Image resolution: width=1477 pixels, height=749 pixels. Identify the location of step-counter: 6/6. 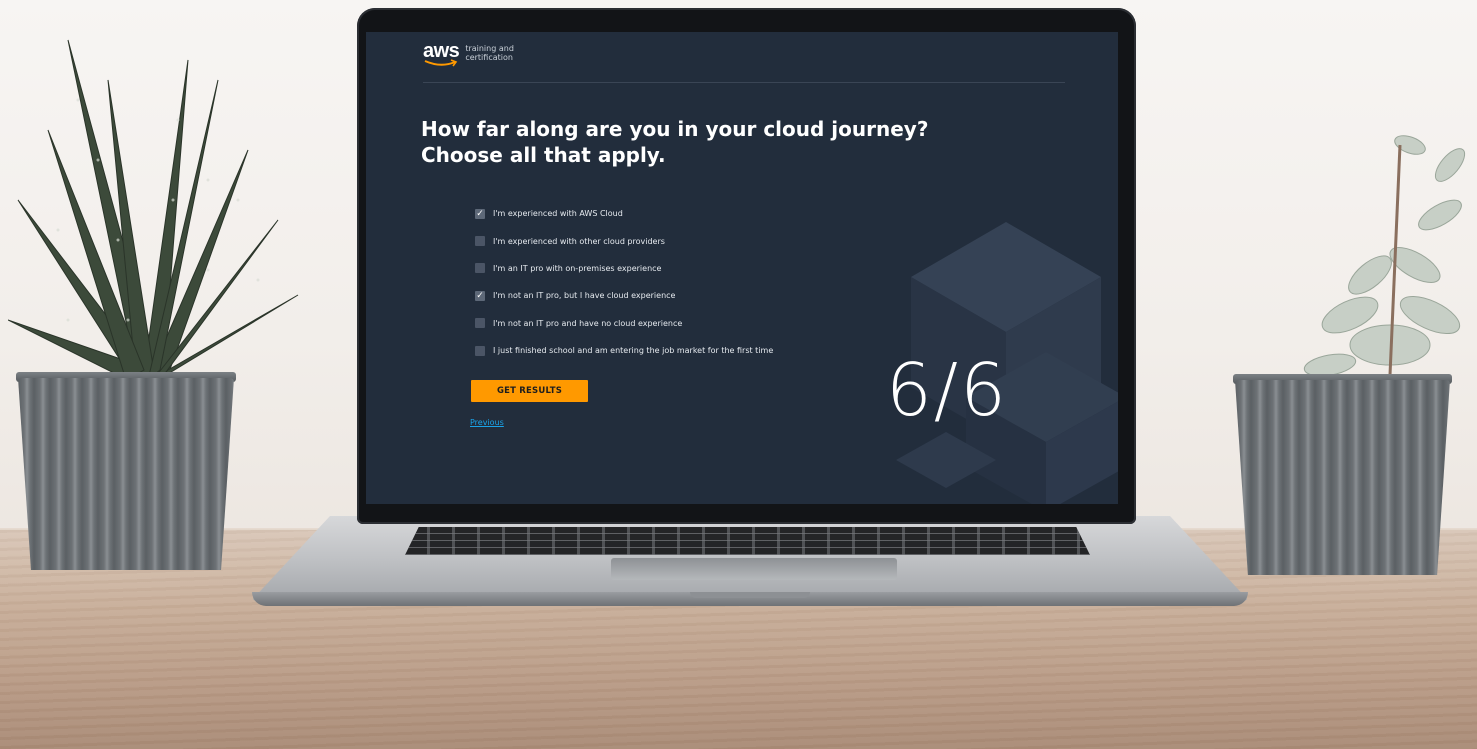
(947, 390).